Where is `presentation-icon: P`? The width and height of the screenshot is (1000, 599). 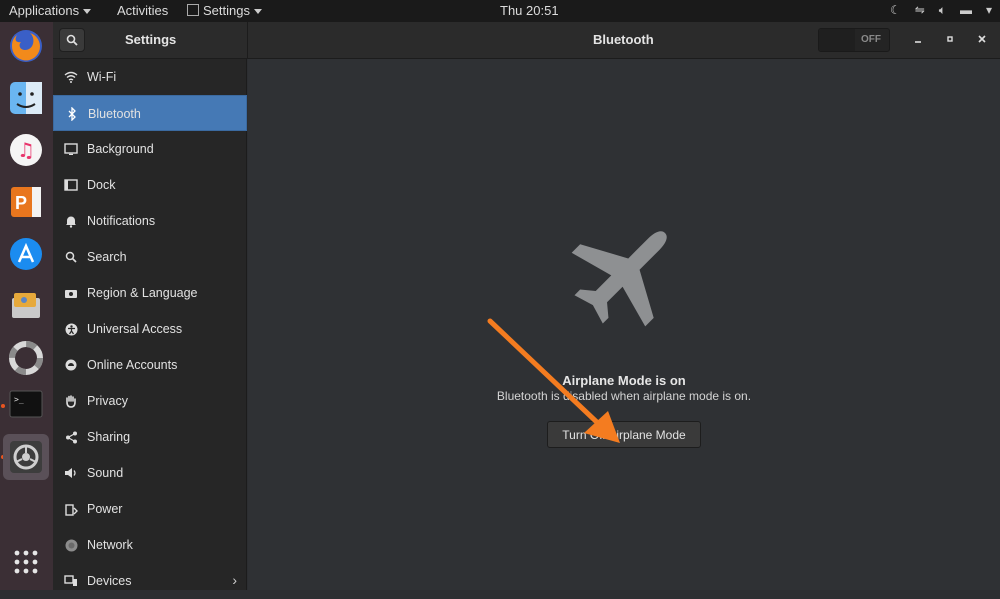
presentation-icon: P is located at coordinates (26, 202).